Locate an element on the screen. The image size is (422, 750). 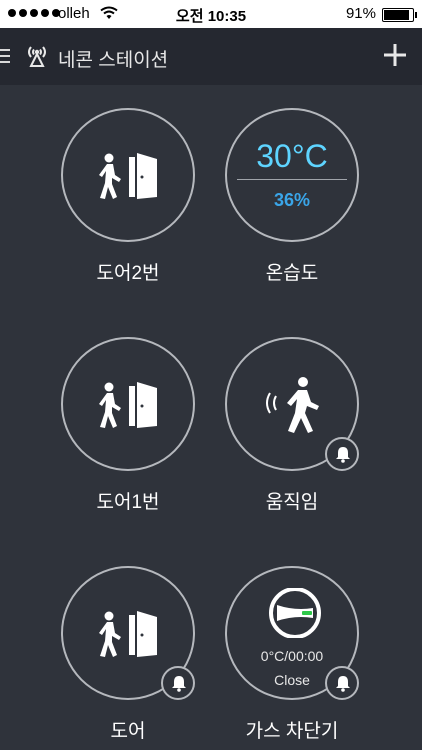
tile-label: 도어1번 is located at coordinates (128, 502).